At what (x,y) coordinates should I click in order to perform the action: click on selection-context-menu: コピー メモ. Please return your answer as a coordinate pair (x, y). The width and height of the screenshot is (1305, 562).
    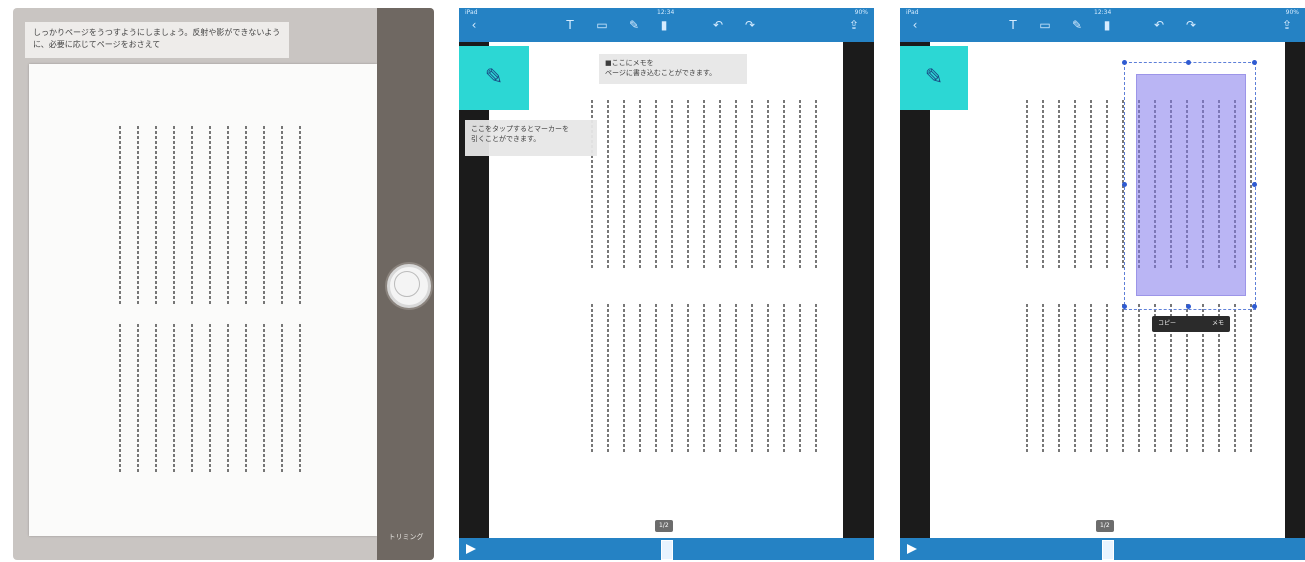
    Looking at the image, I should click on (1191, 324).